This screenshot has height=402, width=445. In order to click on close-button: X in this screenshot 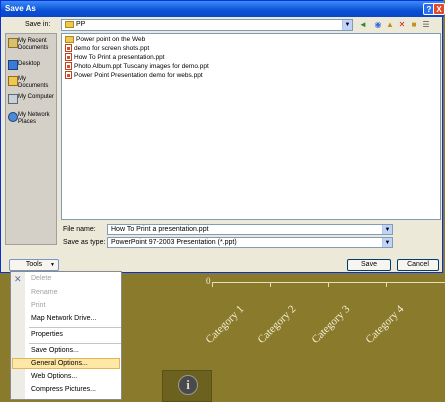, I will do `click(439, 9)`.